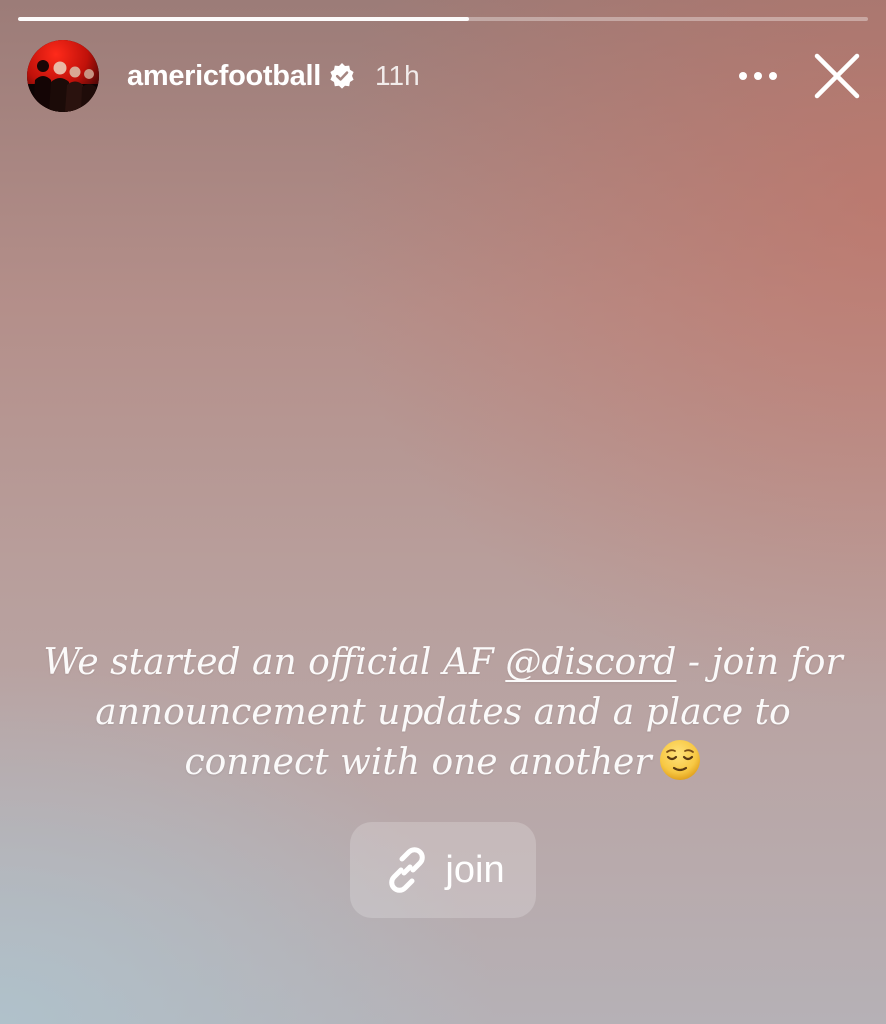 The image size is (886, 1024). I want to click on relieved-face-emoji-icon, so click(679, 760).